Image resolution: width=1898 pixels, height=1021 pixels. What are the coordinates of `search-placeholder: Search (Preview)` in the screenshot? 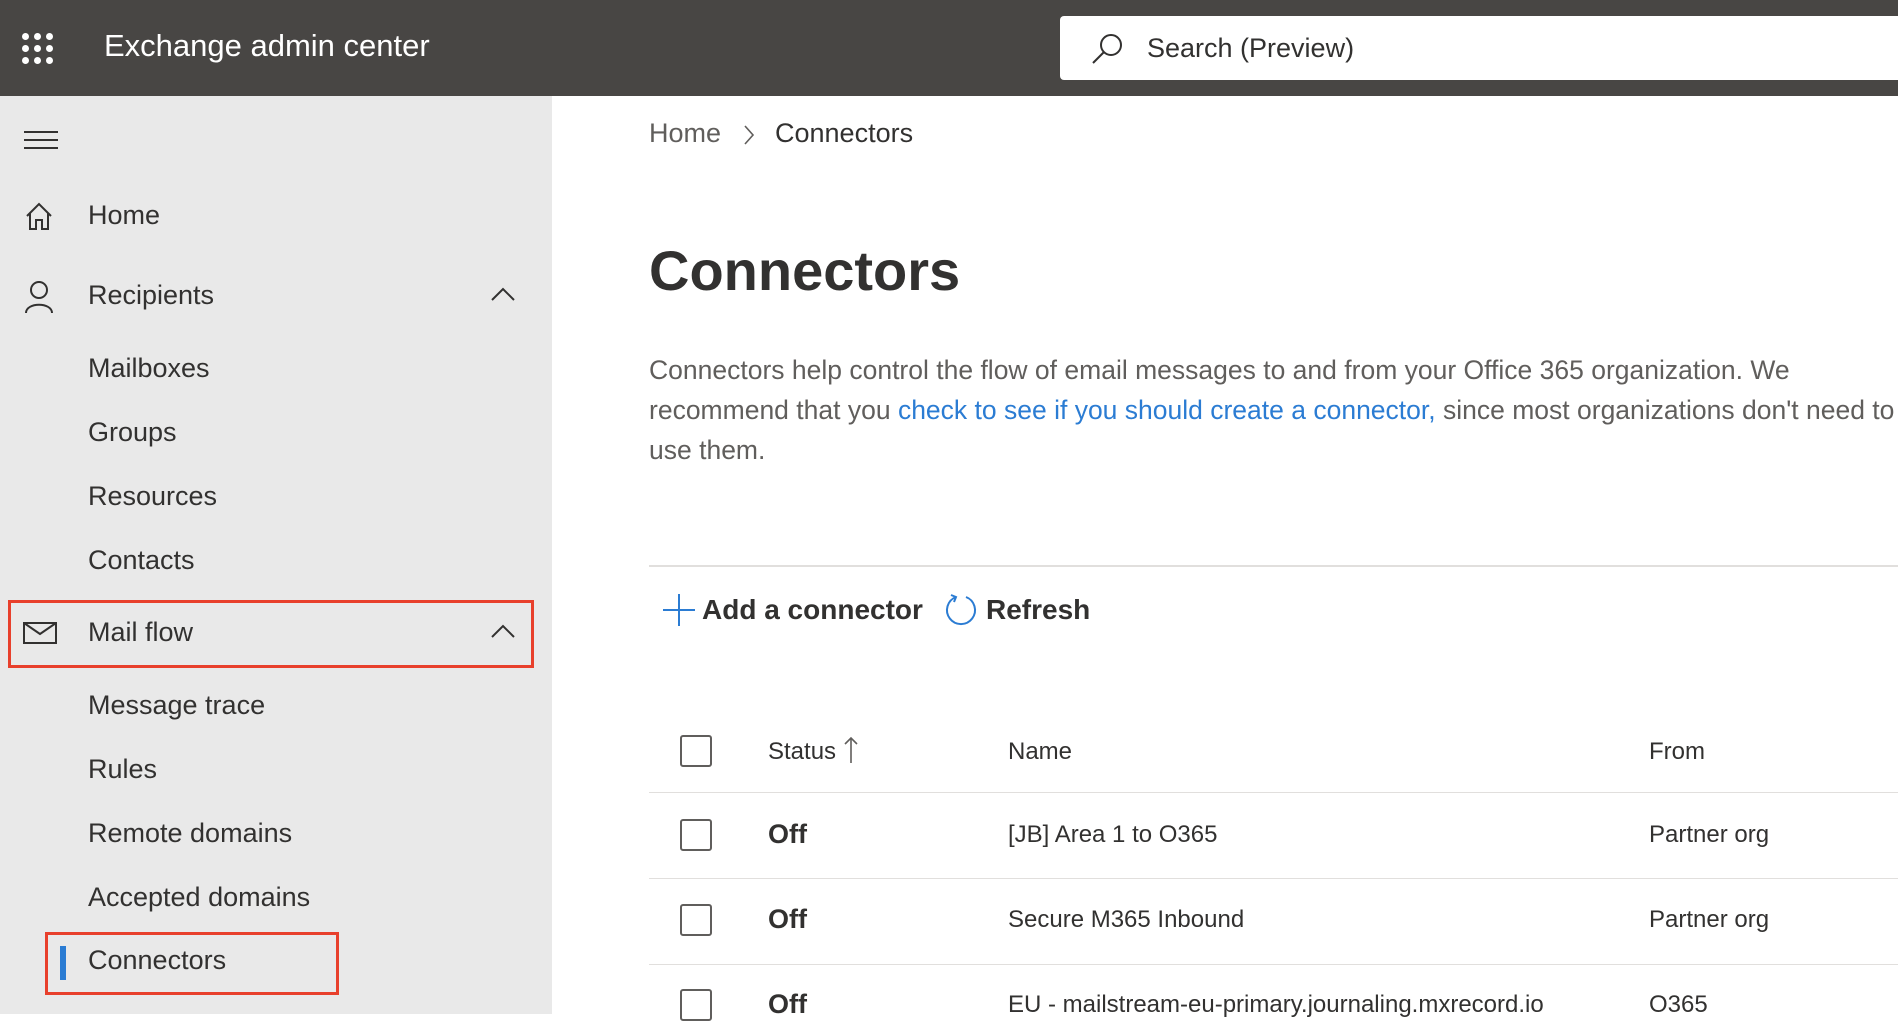 It's located at (1251, 48).